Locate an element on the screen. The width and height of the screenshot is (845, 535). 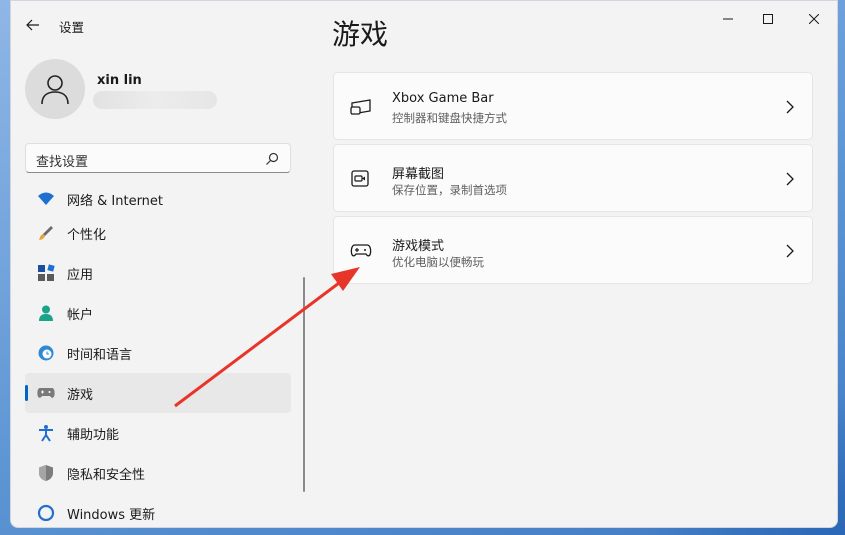
card-subtitle: 保存位置，录制首选项 is located at coordinates (449, 190).